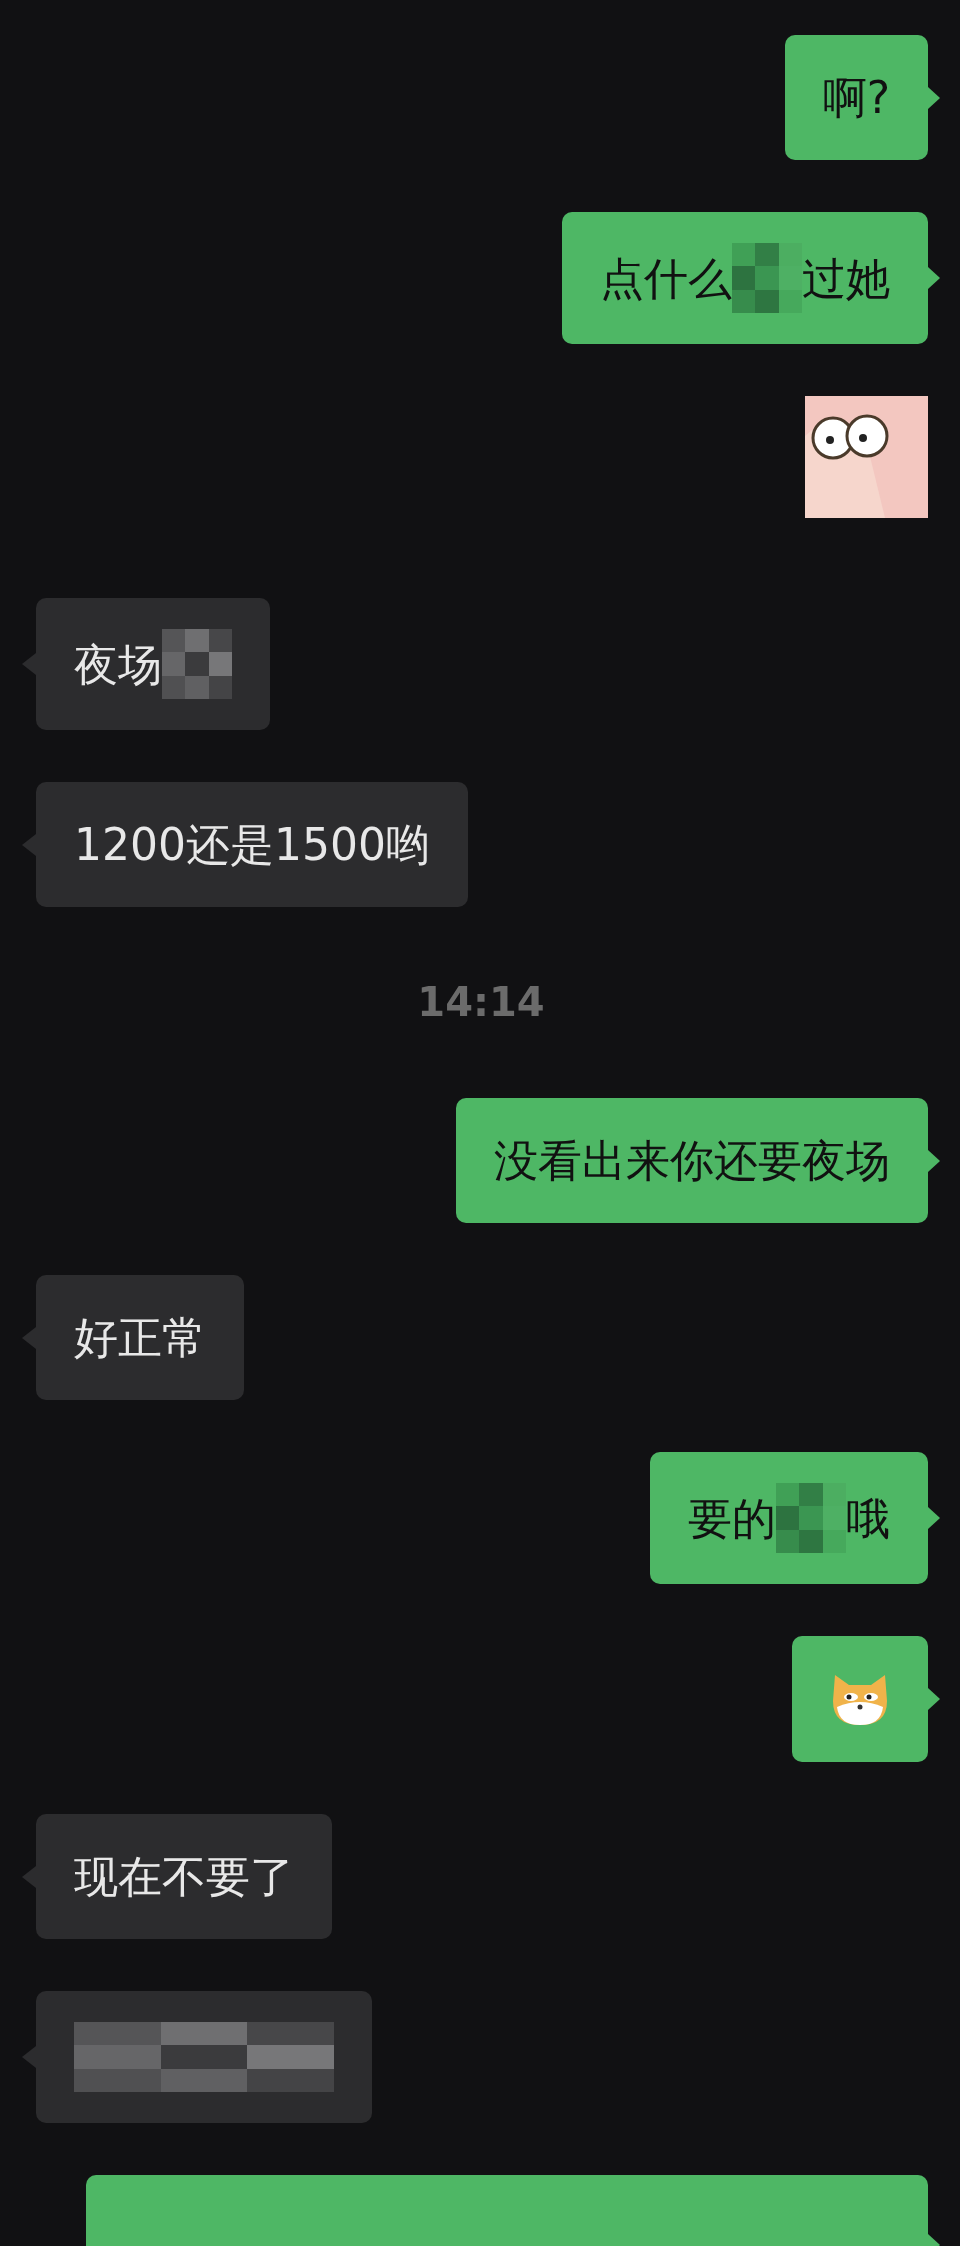 This screenshot has width=960, height=2246. I want to click on message-text: 1200还是1500哟, so click(252, 845).